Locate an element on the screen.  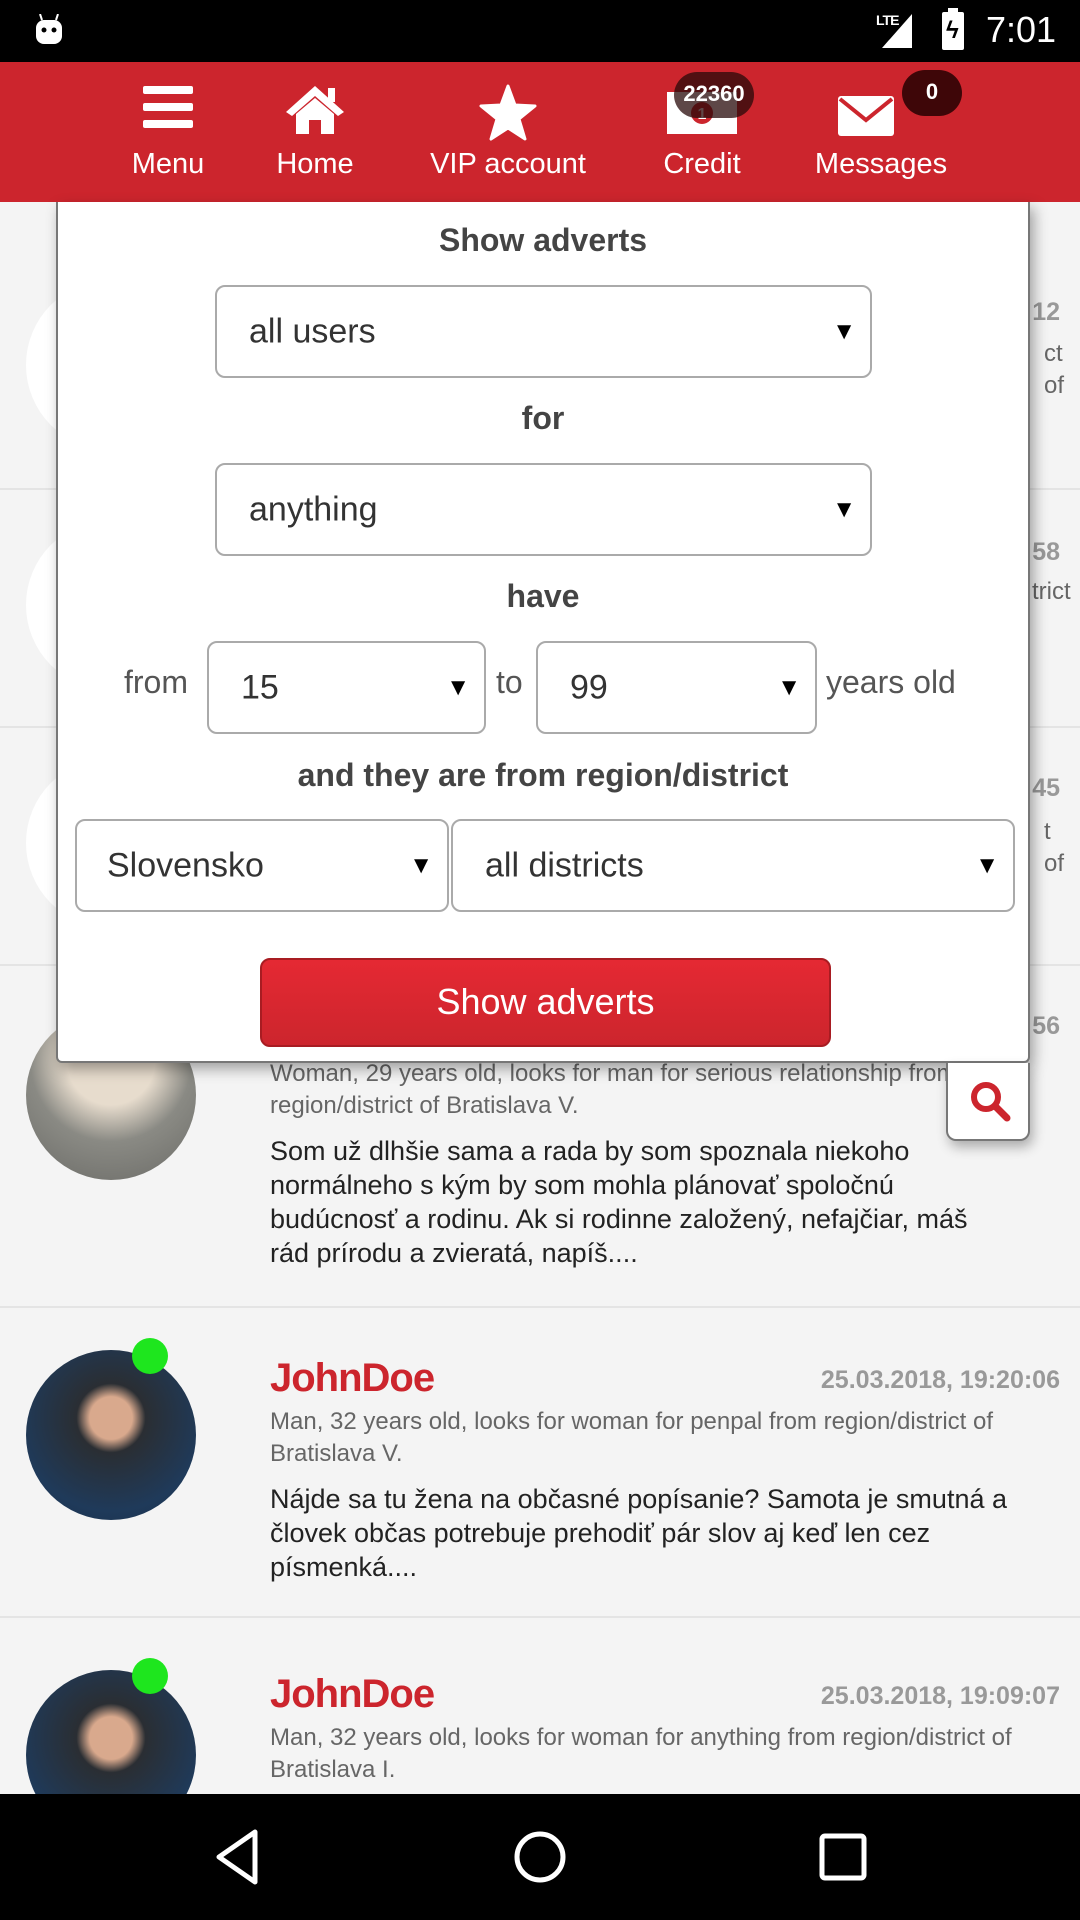
from-label: from is located at coordinates (156, 682).